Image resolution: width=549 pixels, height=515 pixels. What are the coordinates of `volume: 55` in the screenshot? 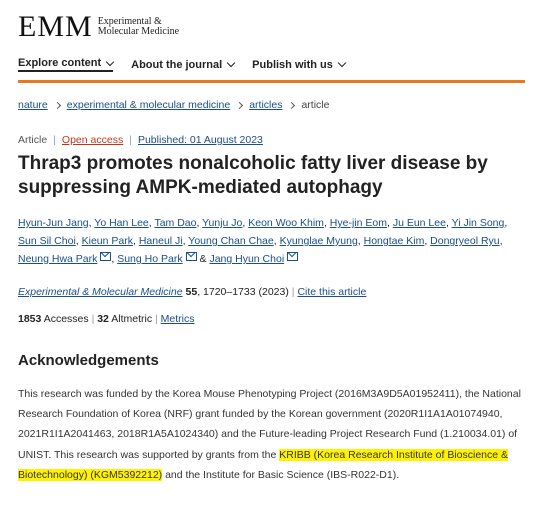 It's located at (191, 292).